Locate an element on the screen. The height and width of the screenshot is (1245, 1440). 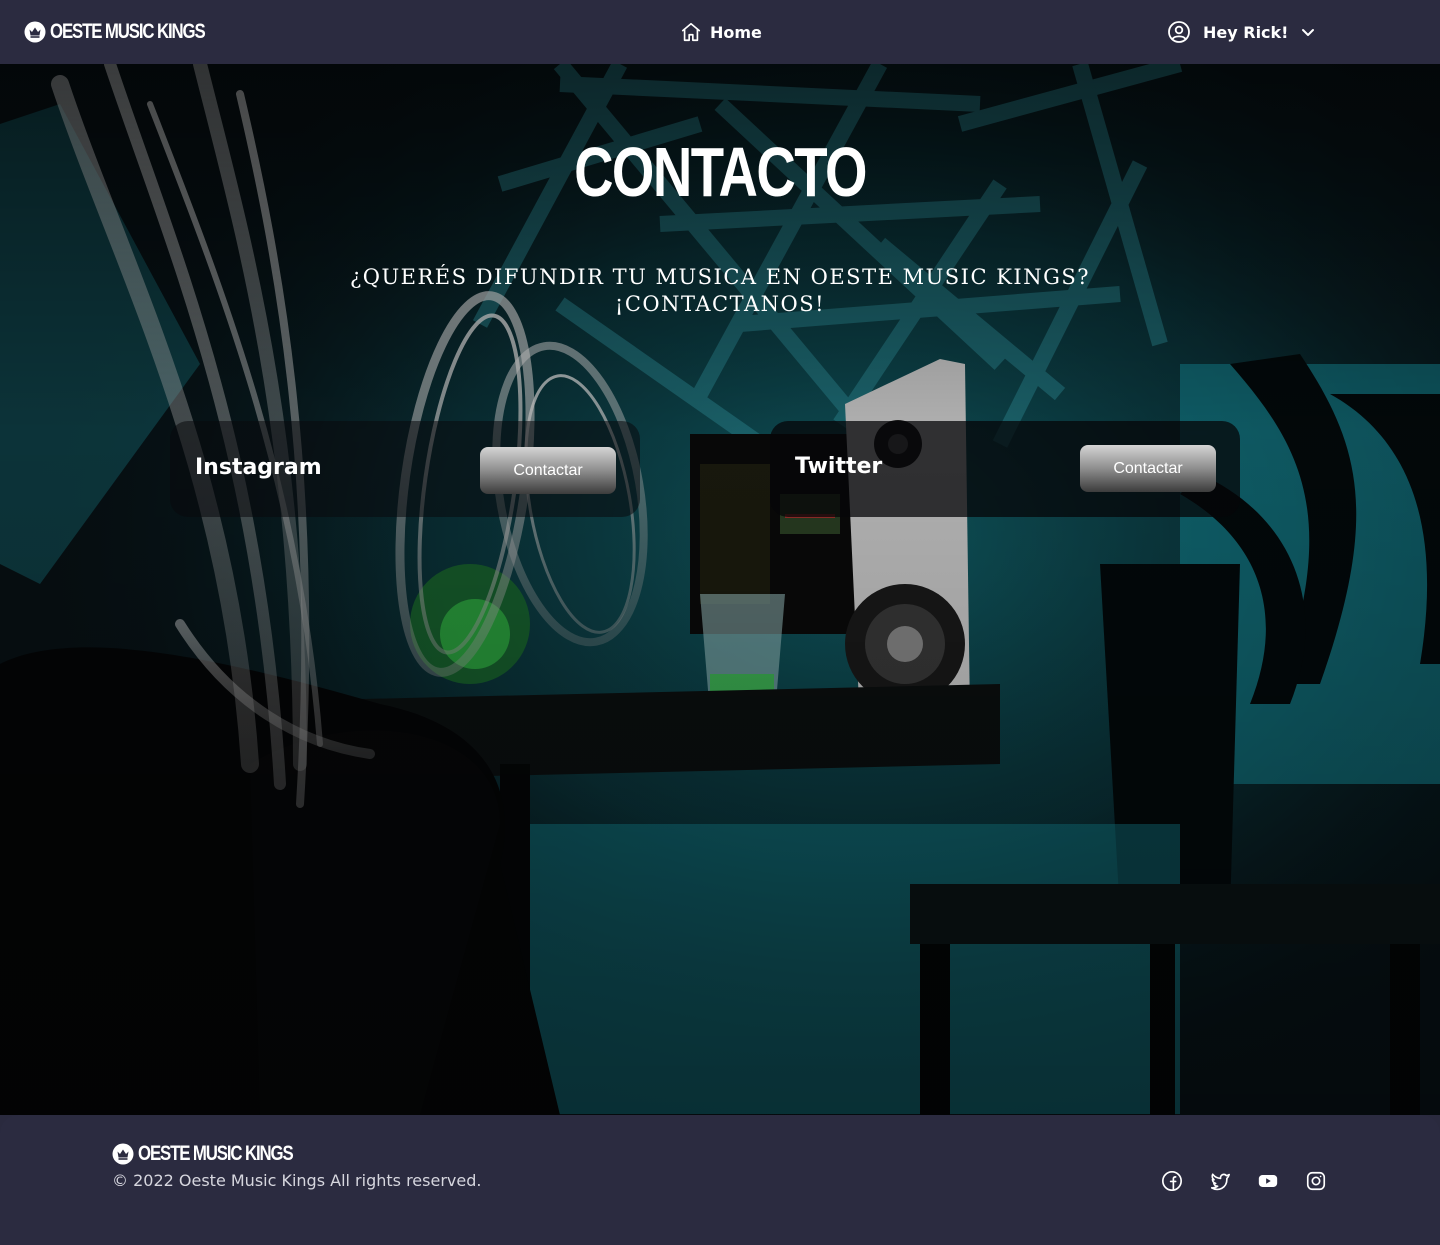
youtube-link is located at coordinates (1268, 1181).